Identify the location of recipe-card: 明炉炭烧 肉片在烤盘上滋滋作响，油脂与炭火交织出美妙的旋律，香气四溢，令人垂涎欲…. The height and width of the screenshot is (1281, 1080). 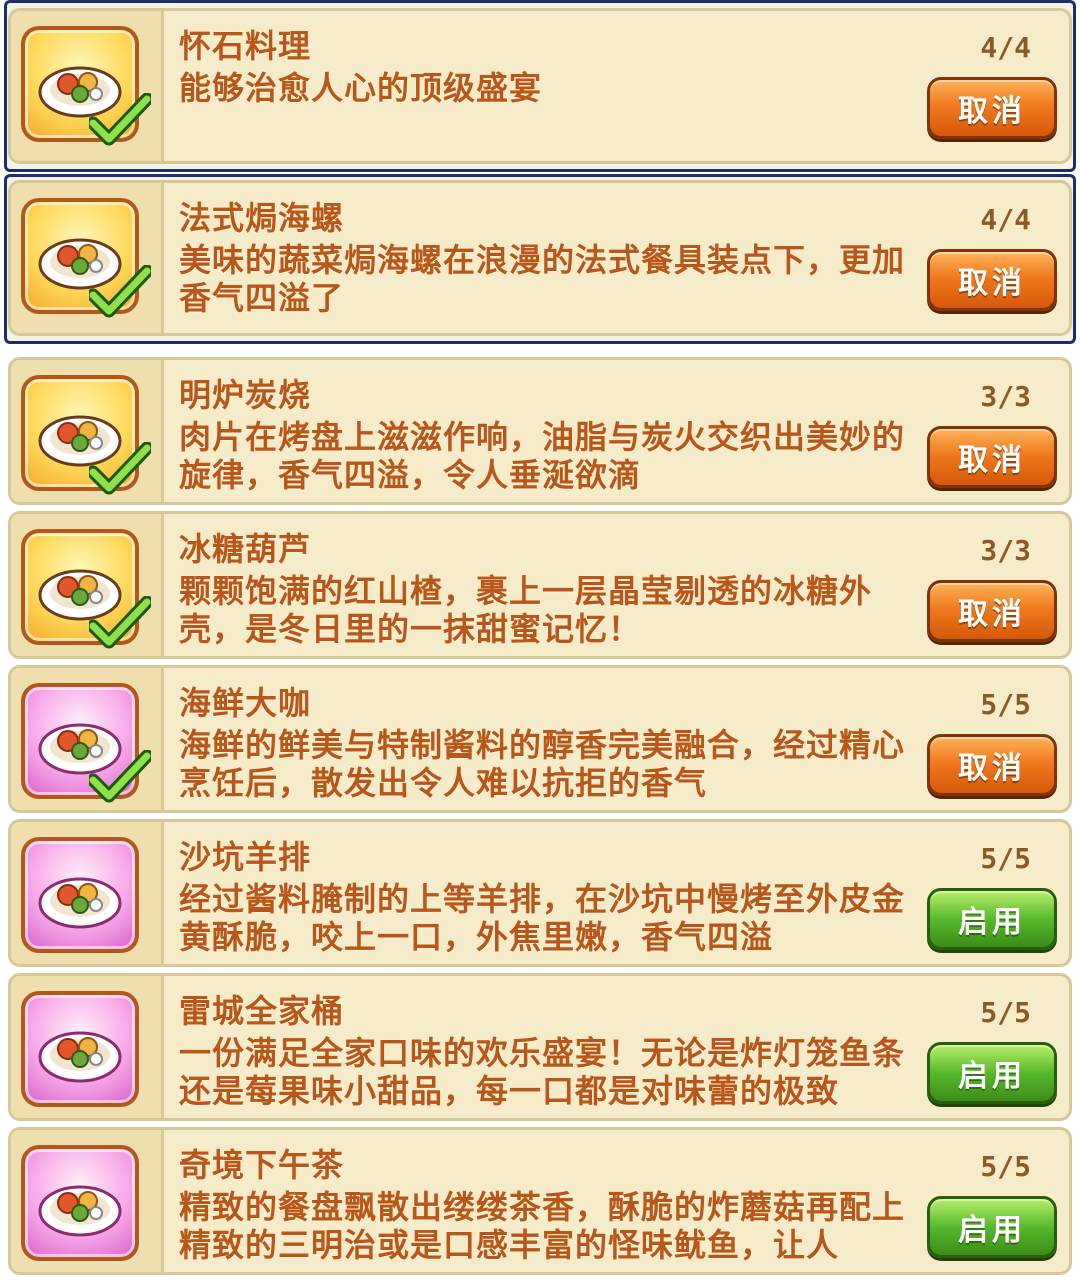
(540, 431).